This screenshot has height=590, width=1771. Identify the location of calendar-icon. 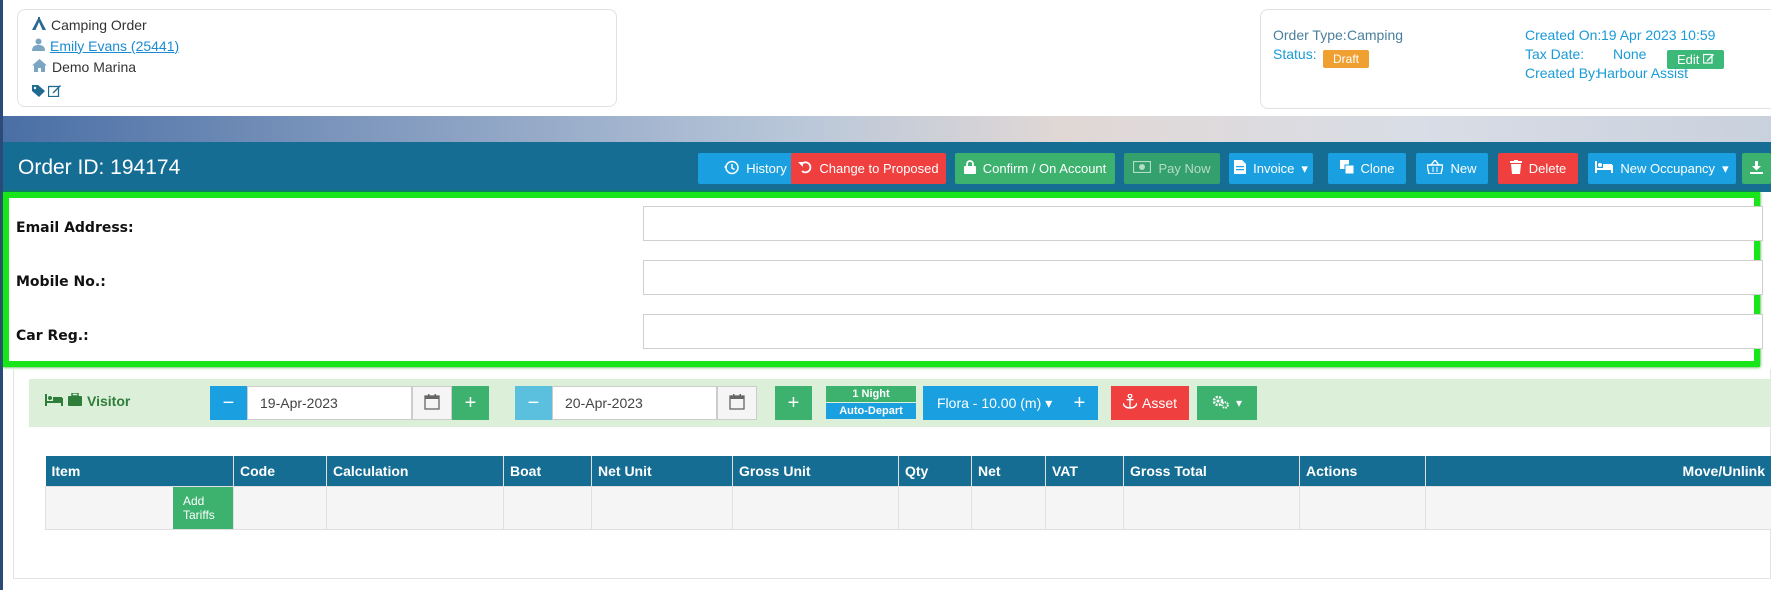
(432, 403).